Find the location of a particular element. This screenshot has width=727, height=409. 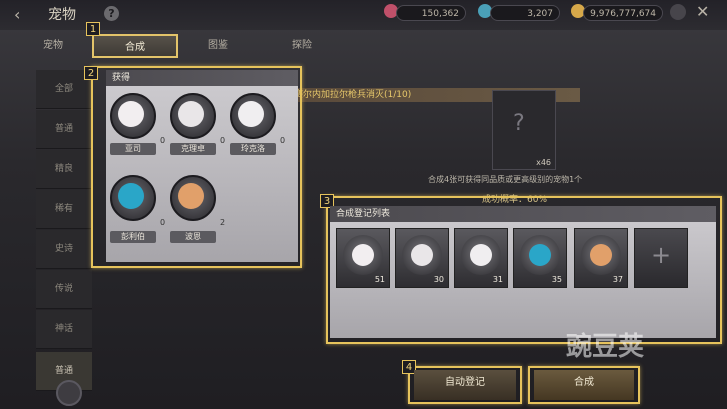

pet-name: 彭利伯 is located at coordinates (133, 237).